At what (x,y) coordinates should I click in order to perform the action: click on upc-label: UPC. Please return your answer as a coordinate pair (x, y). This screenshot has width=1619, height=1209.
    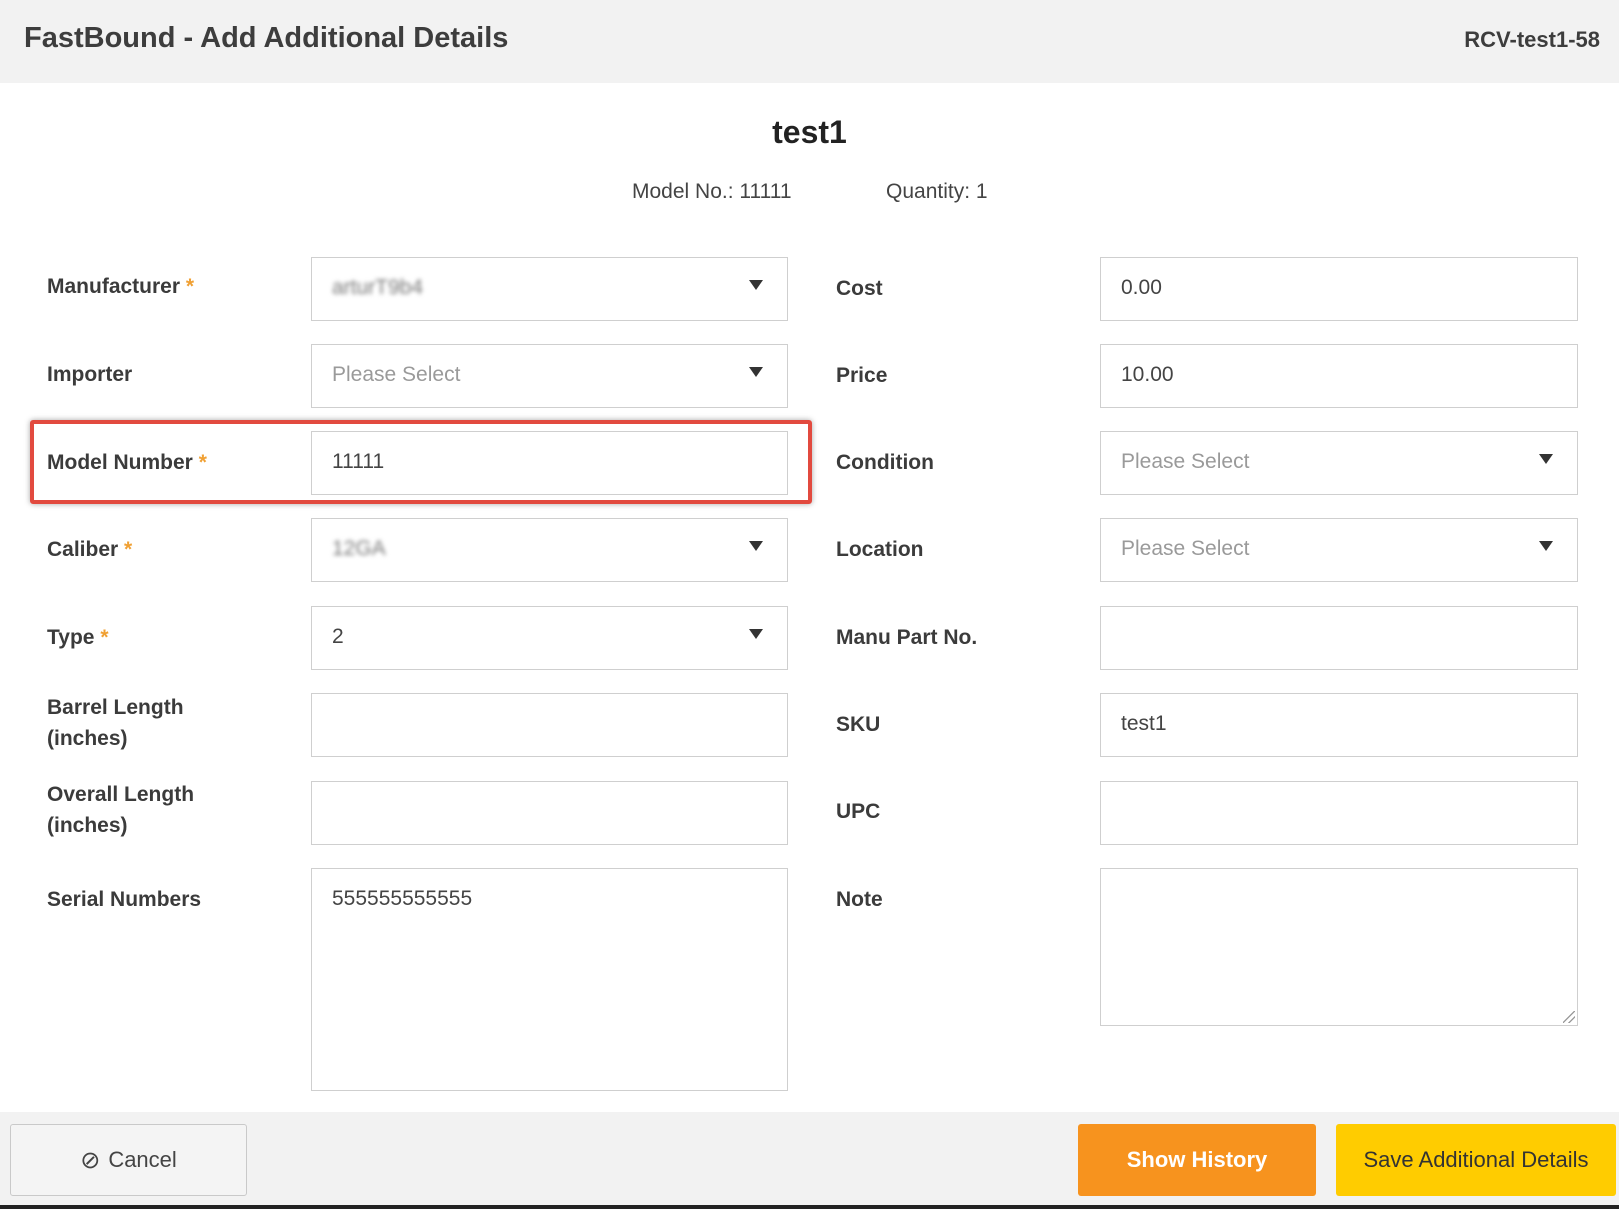
    Looking at the image, I should click on (858, 811).